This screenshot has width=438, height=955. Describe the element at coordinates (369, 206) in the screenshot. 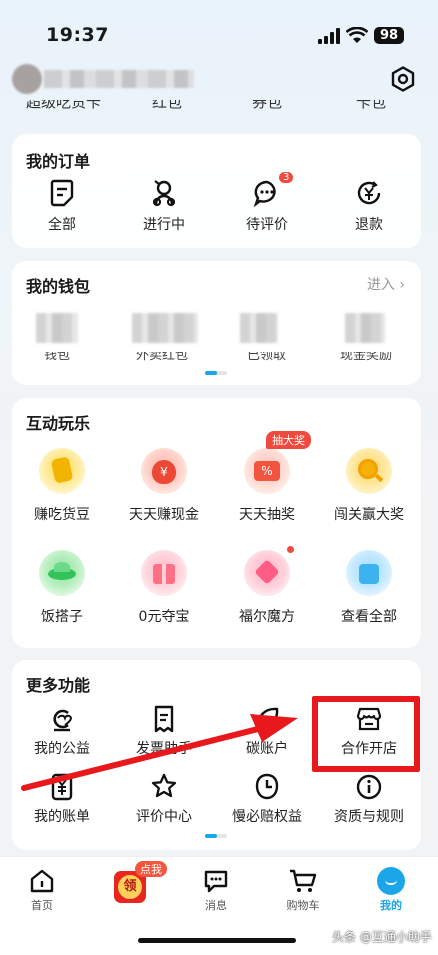

I see `order-refund-button: 退款` at that location.